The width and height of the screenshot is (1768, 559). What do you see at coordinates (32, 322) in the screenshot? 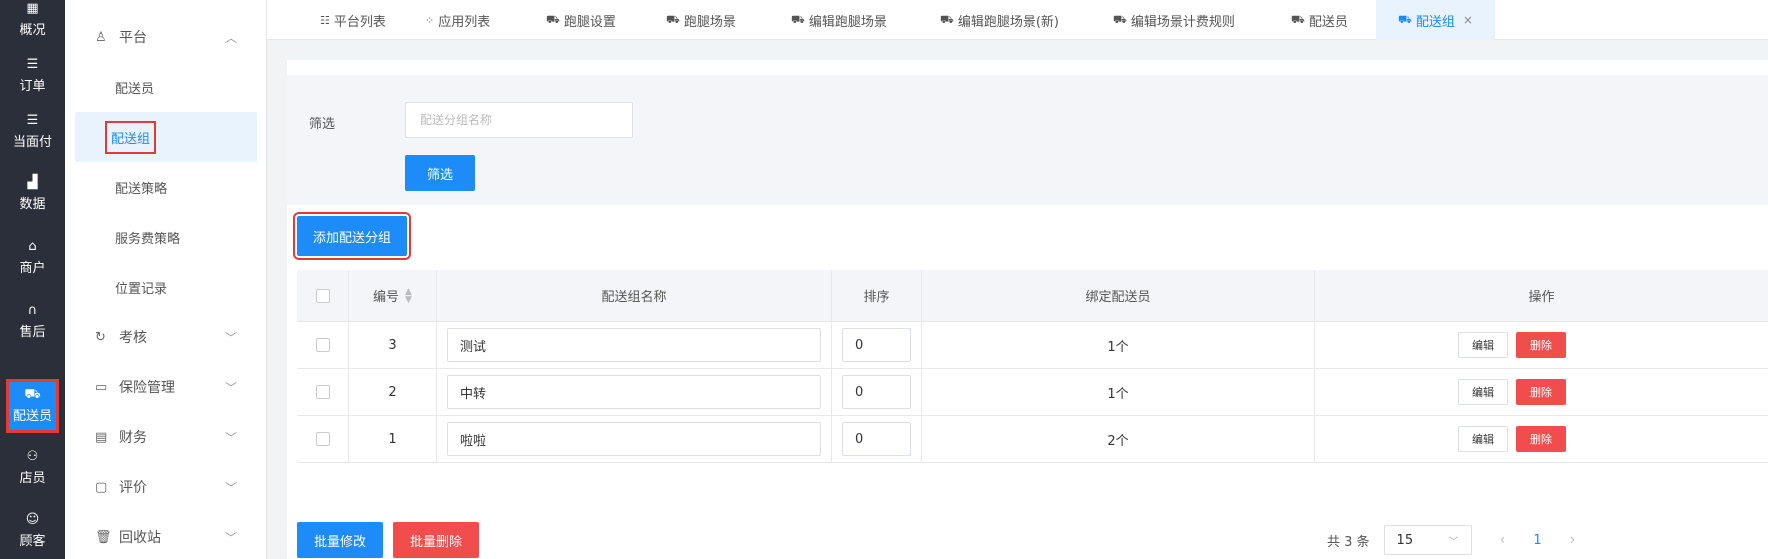
I see `nav-item-aftersale: ∩ 售后` at bounding box center [32, 322].